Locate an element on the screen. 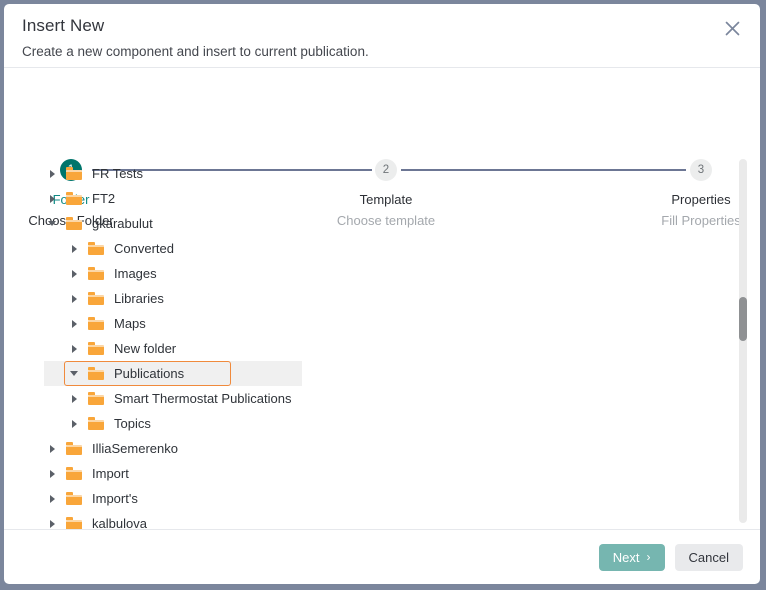  tree-row-label: Smart Thermostat Publications is located at coordinates (203, 398).